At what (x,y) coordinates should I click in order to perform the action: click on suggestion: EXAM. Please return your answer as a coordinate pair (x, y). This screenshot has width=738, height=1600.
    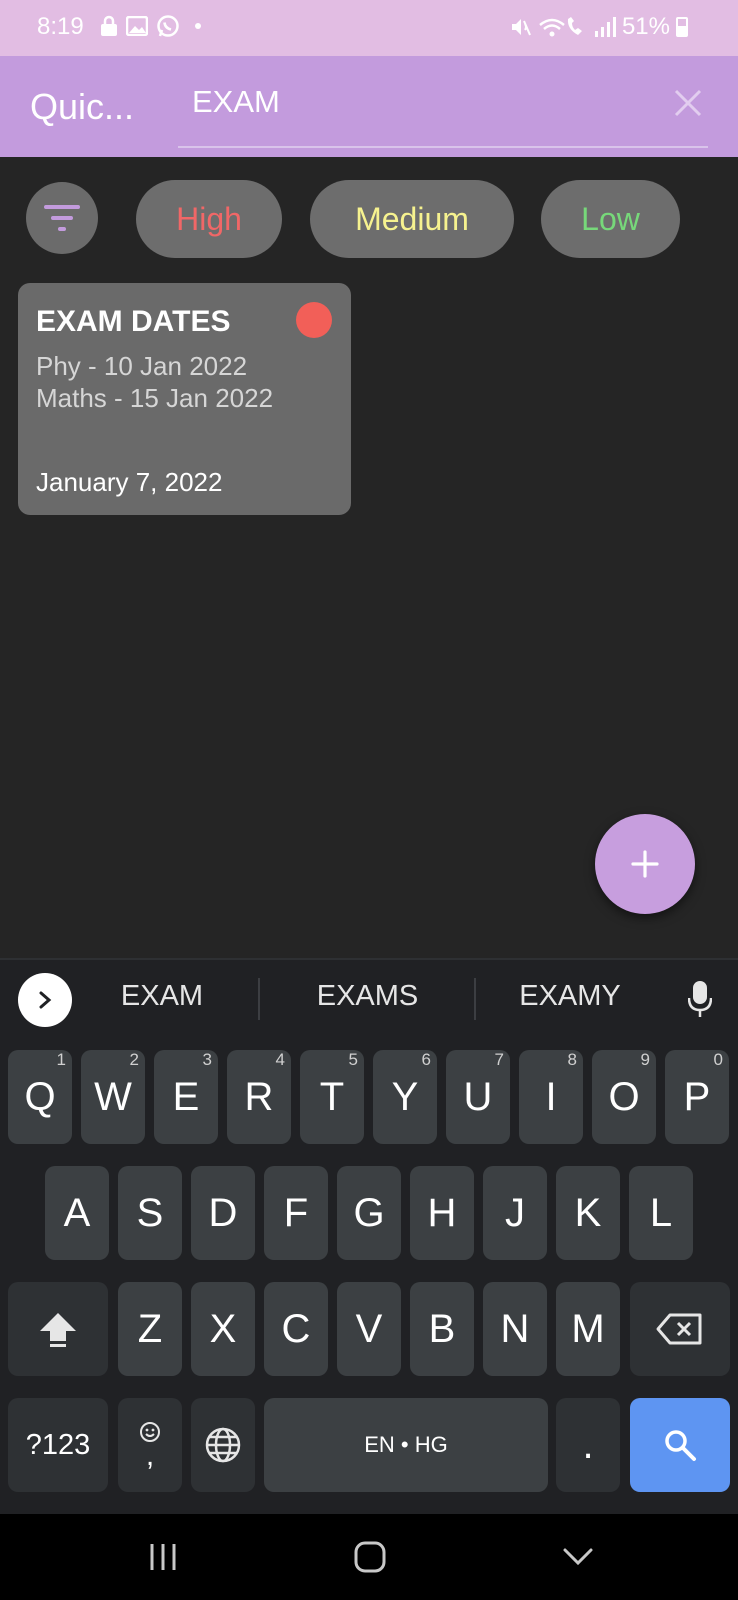
    Looking at the image, I should click on (162, 996).